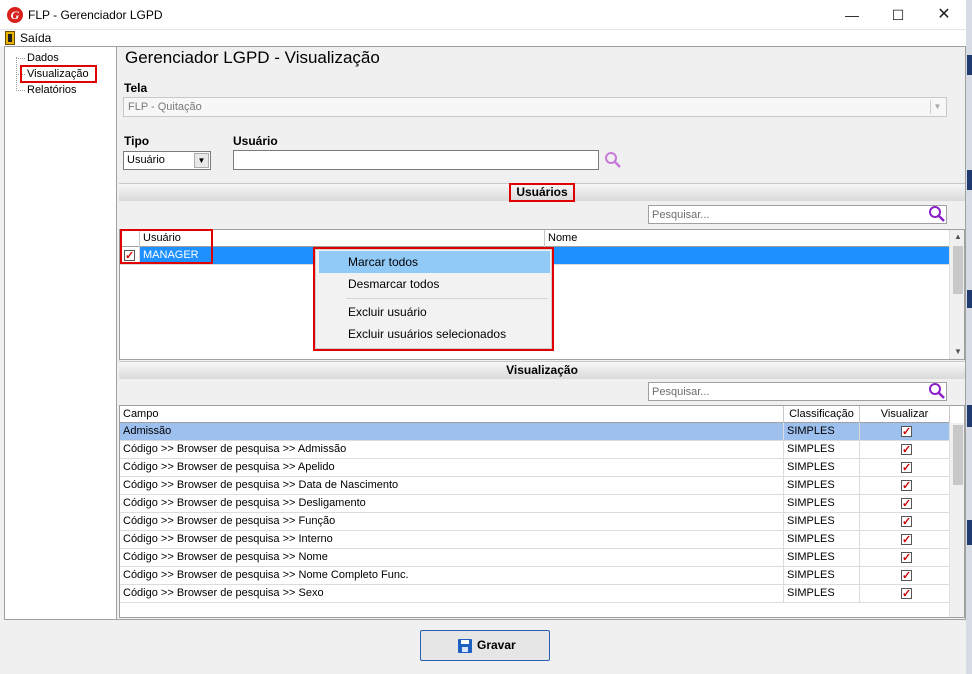 This screenshot has width=972, height=674. I want to click on cell-nome, so click(747, 255).